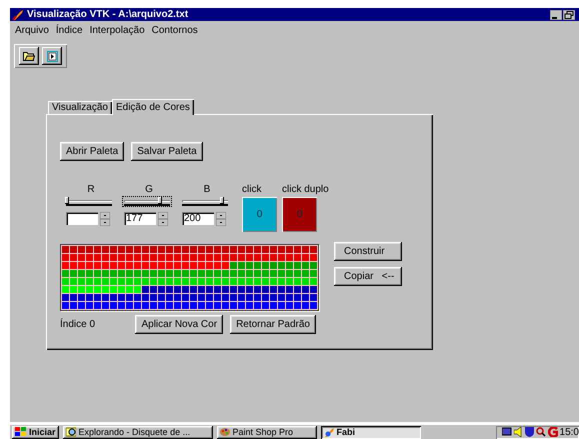 The image size is (579, 439). What do you see at coordinates (167, 151) in the screenshot?
I see `palette-button: Salvar Paleta` at bounding box center [167, 151].